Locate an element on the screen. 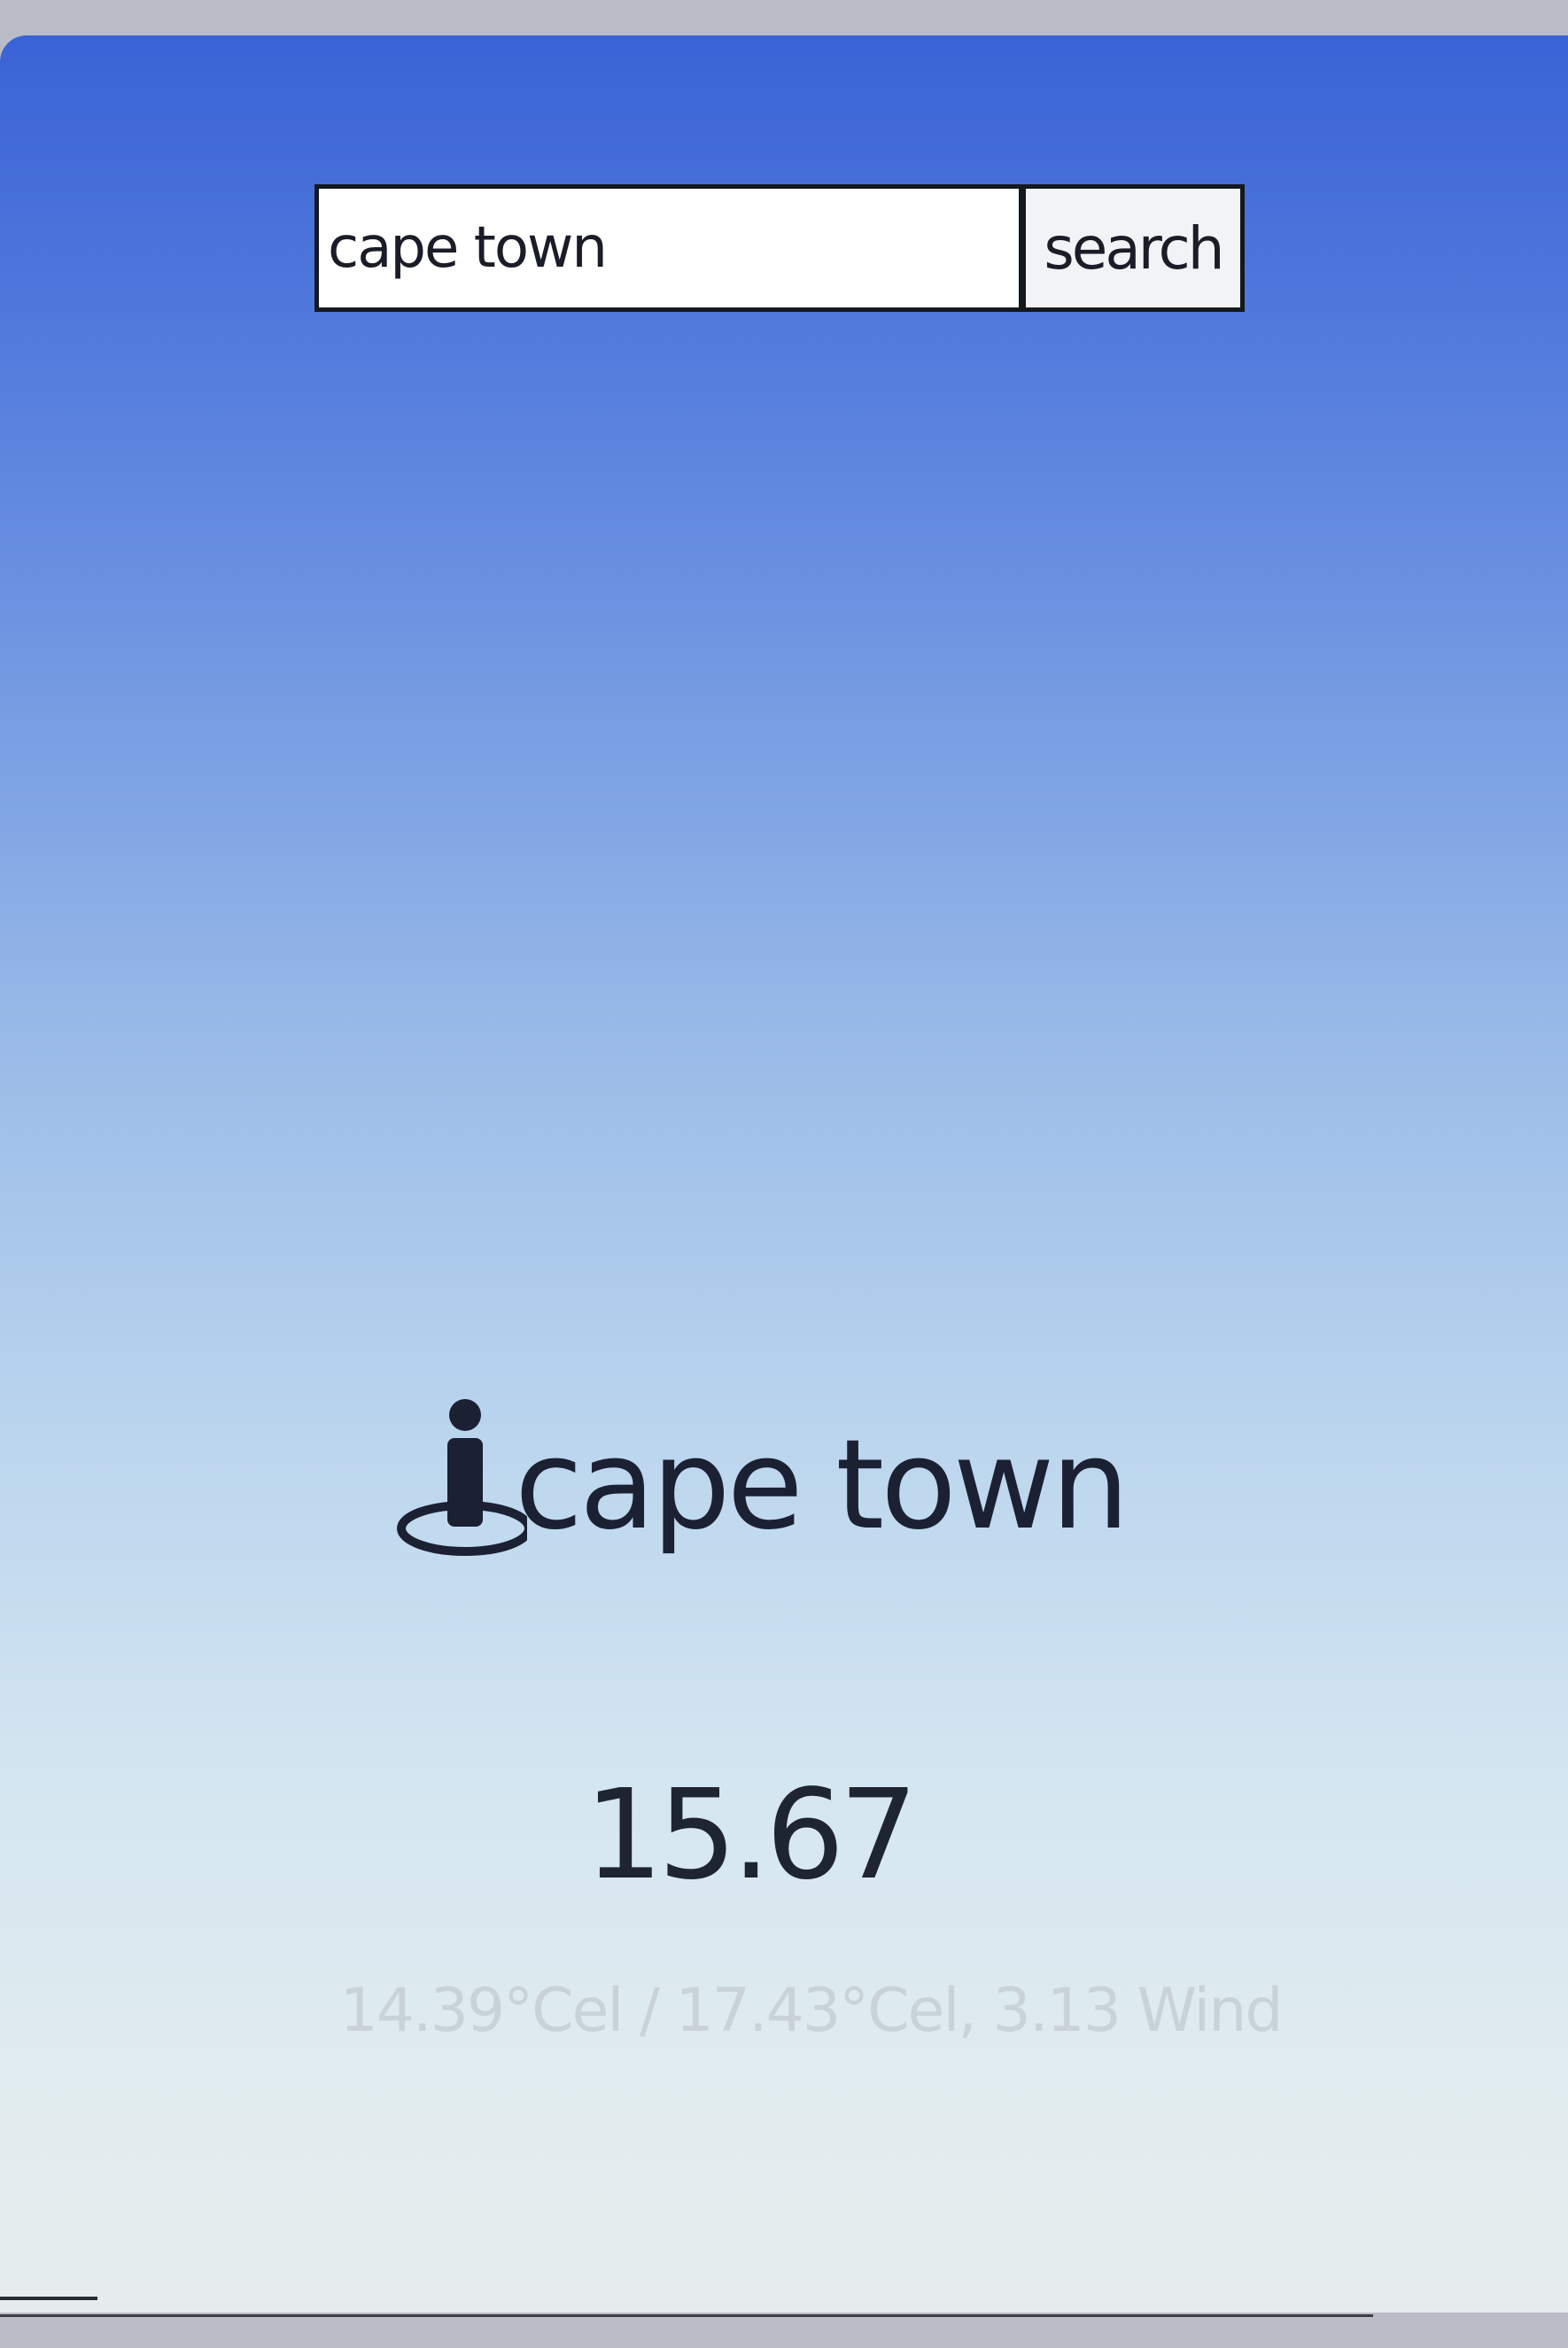 Image resolution: width=1568 pixels, height=2348 pixels. street-view-icon is located at coordinates (462, 1477).